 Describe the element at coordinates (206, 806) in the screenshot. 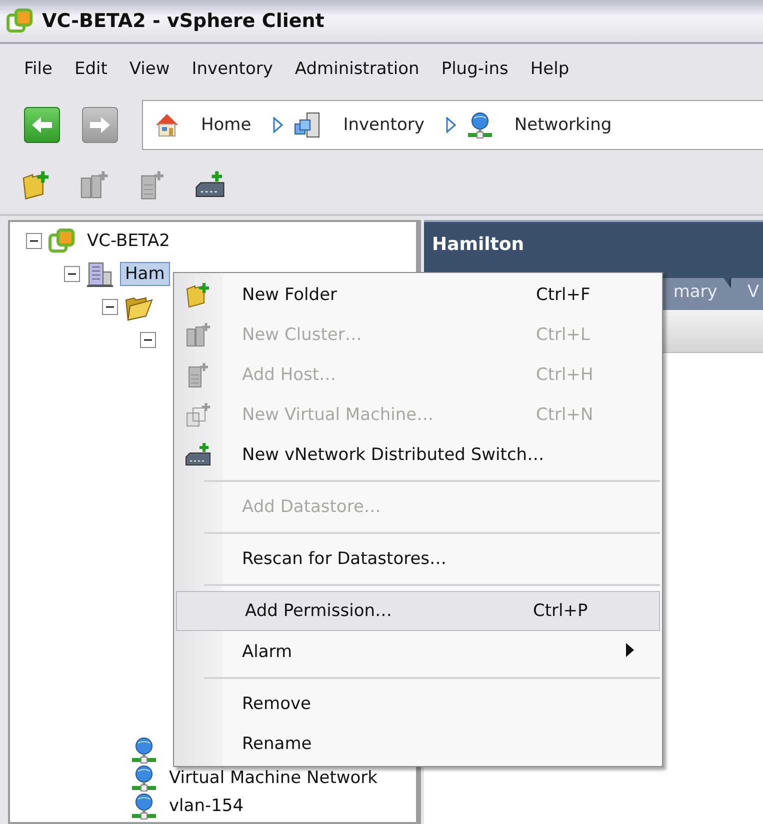

I see `tree-item: vlan-154` at that location.